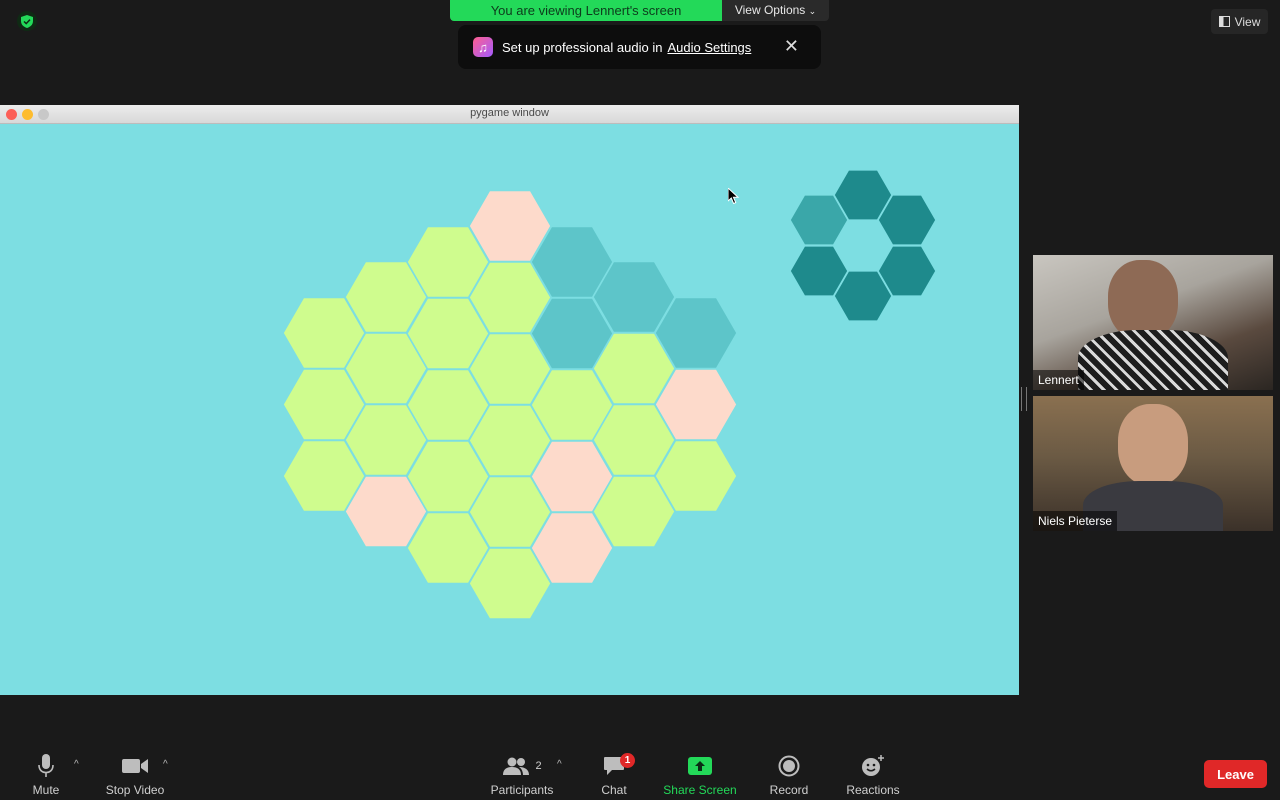 This screenshot has height=800, width=1280. I want to click on chat-label: Chat, so click(614, 790).